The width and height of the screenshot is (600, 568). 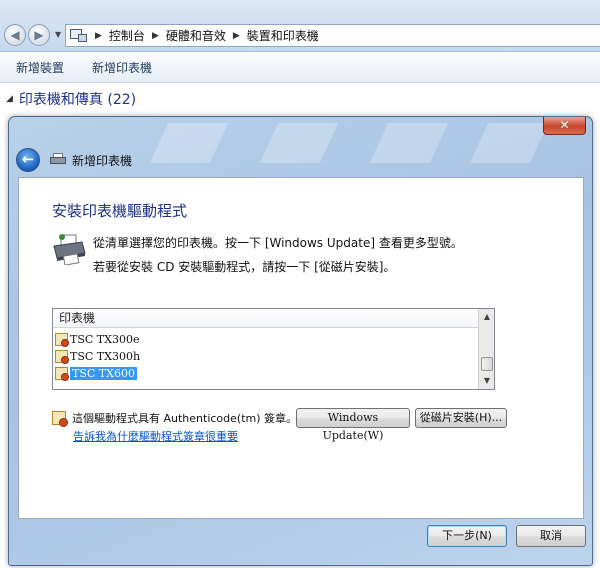 I want to click on dialog-title-row: ← 新增印表機, so click(x=74, y=160).